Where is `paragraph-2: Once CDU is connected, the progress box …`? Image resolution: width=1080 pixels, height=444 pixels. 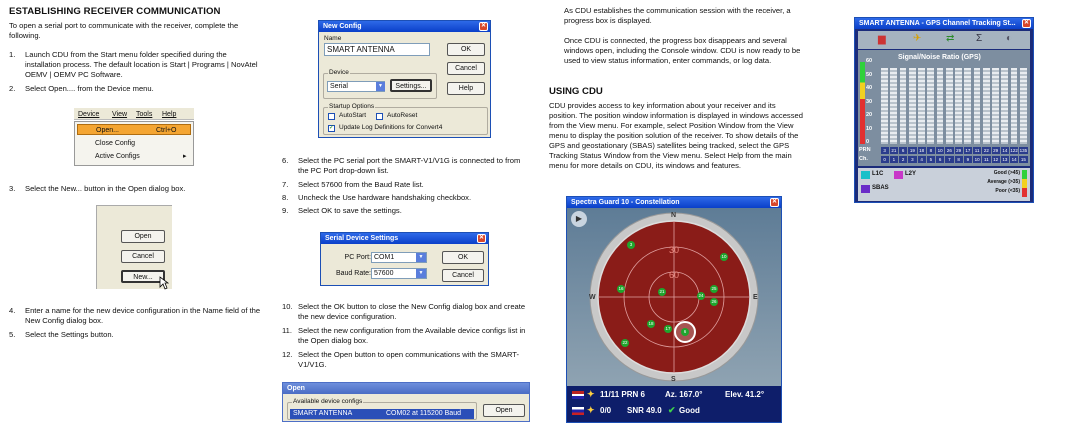
paragraph-2: Once CDU is connected, the progress box … is located at coordinates (682, 51).